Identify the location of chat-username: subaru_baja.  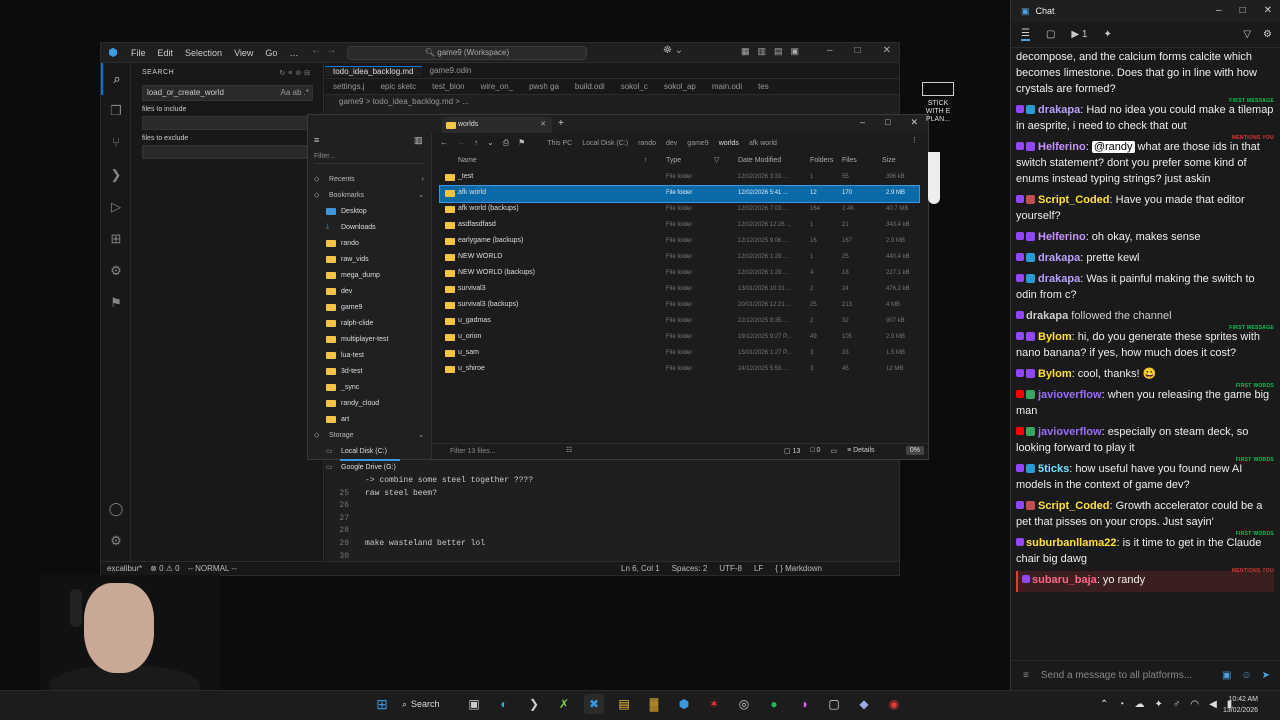
(1064, 580).